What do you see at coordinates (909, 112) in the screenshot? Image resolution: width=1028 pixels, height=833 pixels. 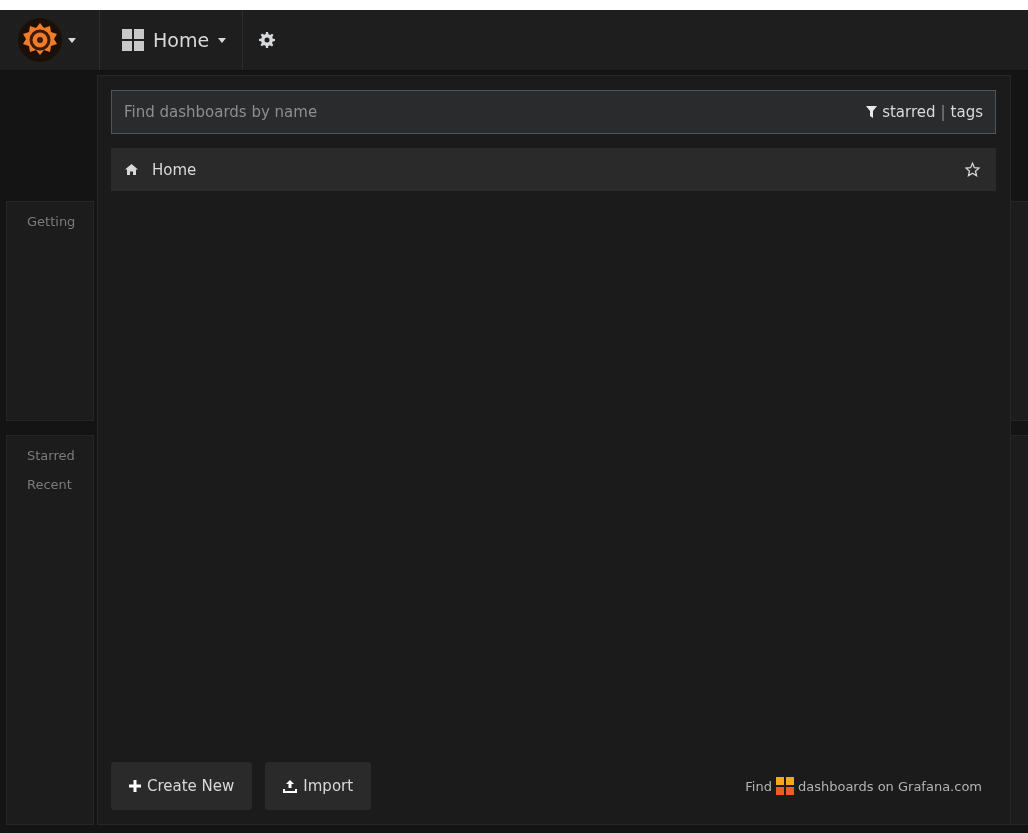 I see `starred-filter-link: starred` at bounding box center [909, 112].